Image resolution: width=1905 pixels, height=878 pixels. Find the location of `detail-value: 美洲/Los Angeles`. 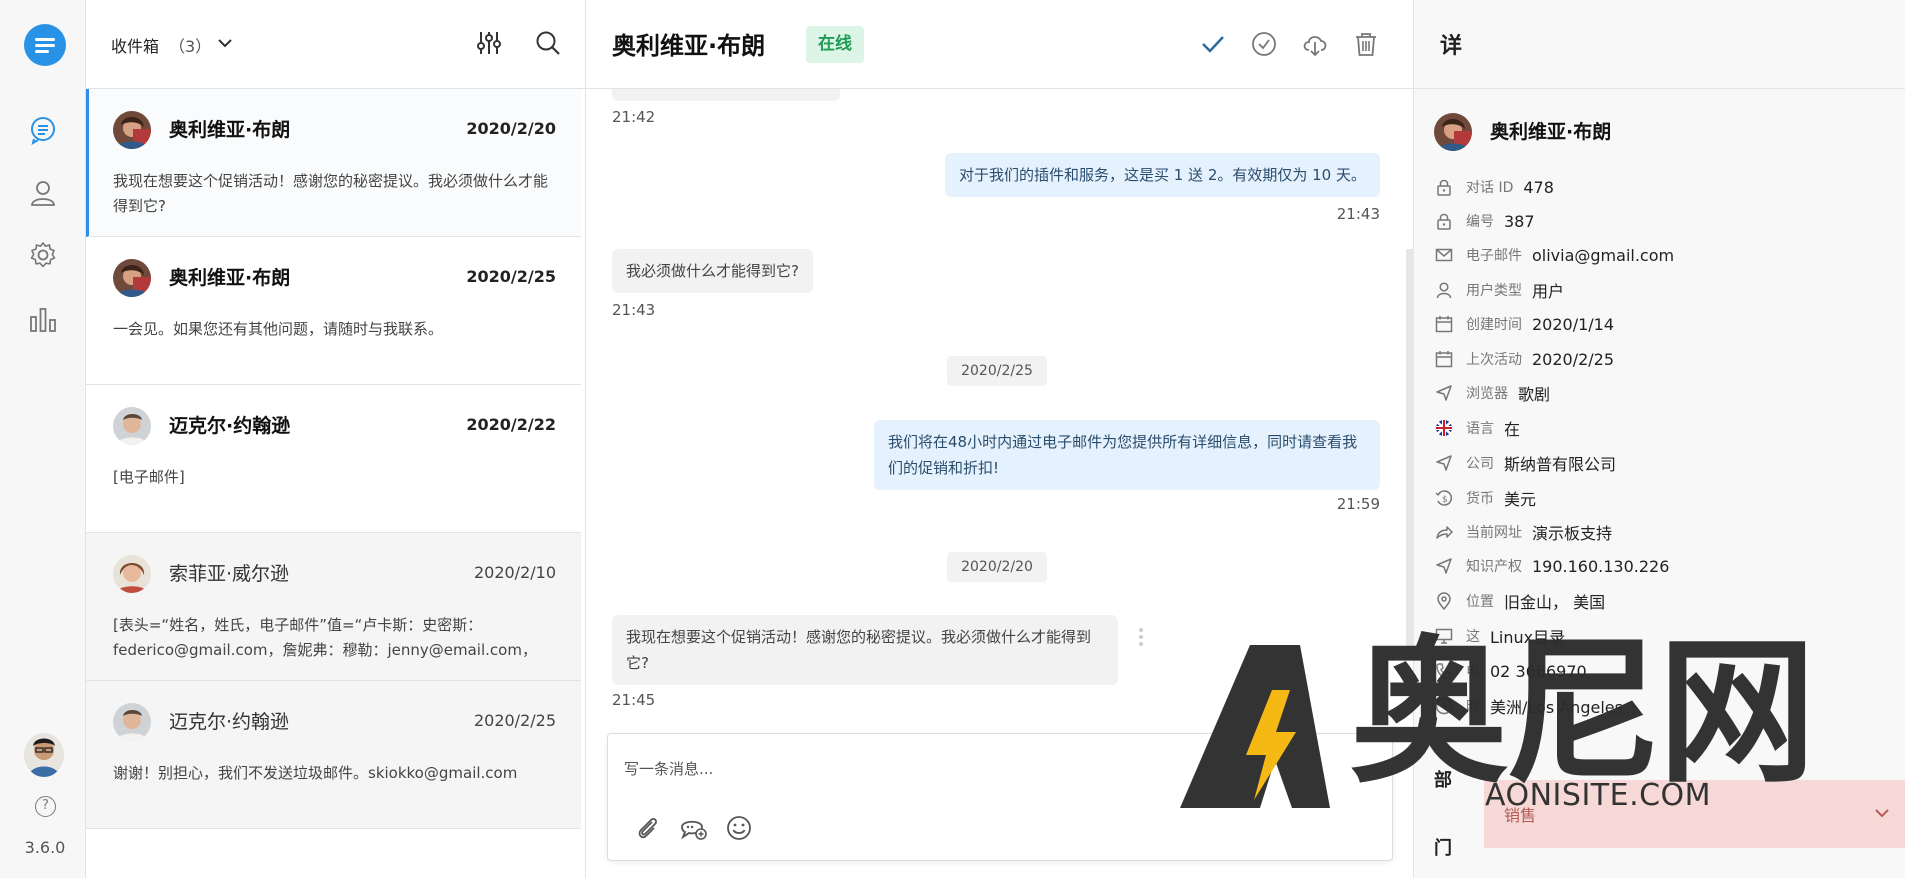

detail-value: 美洲/Los Angeles is located at coordinates (1556, 707).